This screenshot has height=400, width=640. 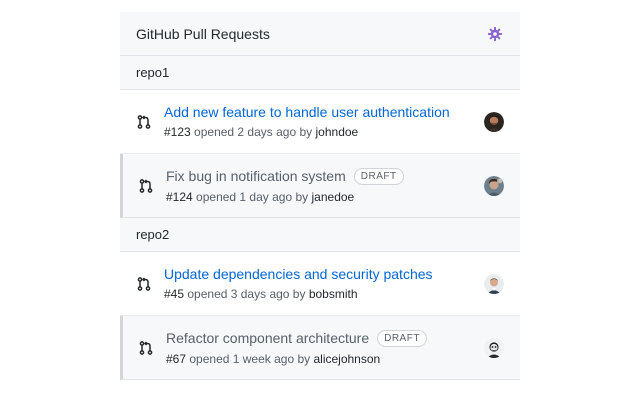 I want to click on pr-opened-text: opened 1 day ago by, so click(x=252, y=196).